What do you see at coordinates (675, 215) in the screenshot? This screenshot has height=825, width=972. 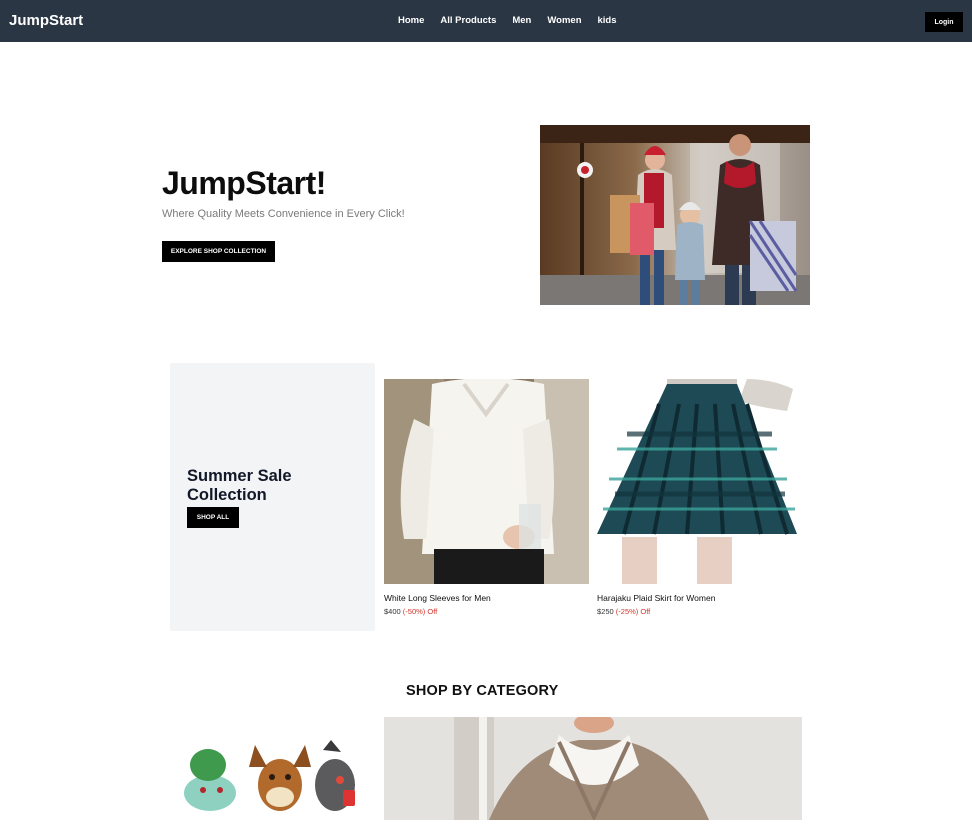 I see `hero-image` at bounding box center [675, 215].